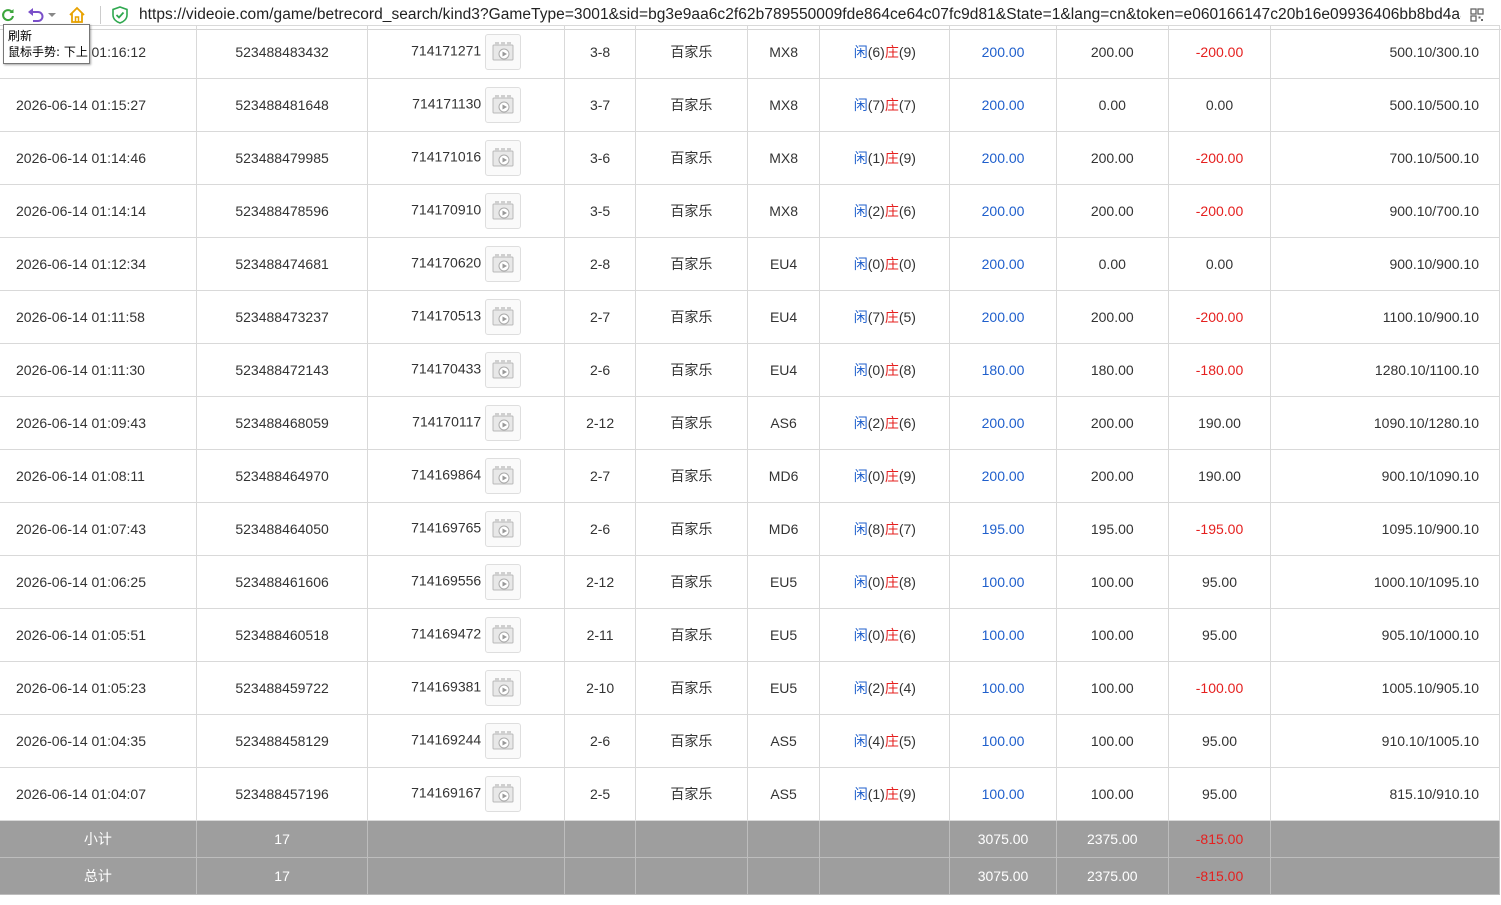  I want to click on shoe-cell: 2-6, so click(600, 370).